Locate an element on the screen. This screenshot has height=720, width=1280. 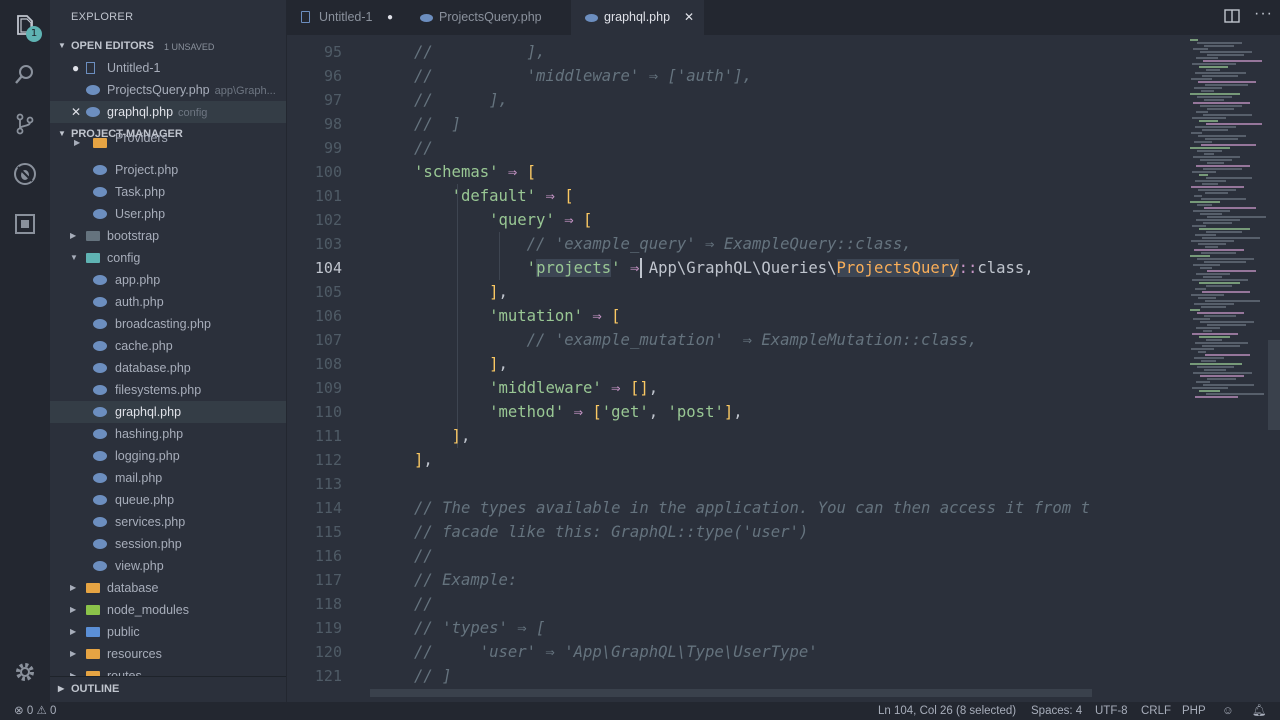
problems-indicator: ⊗ 0 ⚠ 0 is located at coordinates (35, 711).